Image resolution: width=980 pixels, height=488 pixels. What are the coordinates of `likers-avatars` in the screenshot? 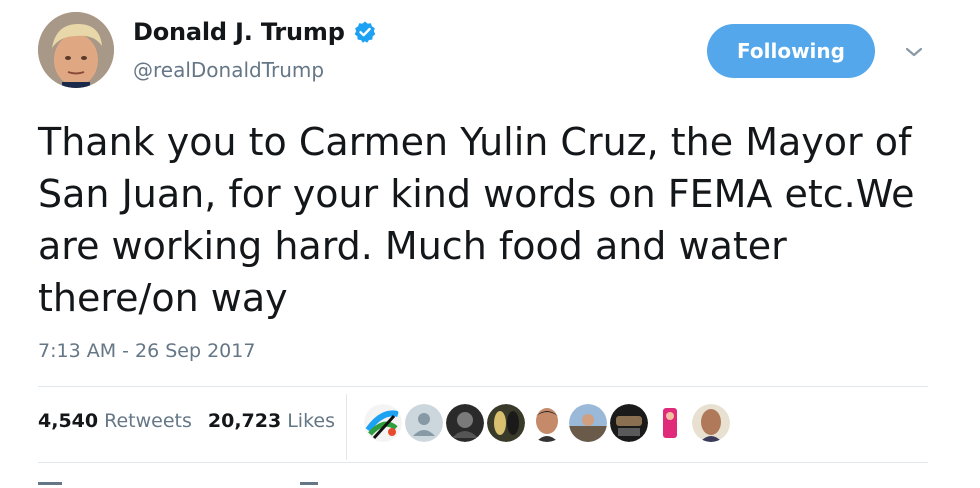 It's located at (547, 423).